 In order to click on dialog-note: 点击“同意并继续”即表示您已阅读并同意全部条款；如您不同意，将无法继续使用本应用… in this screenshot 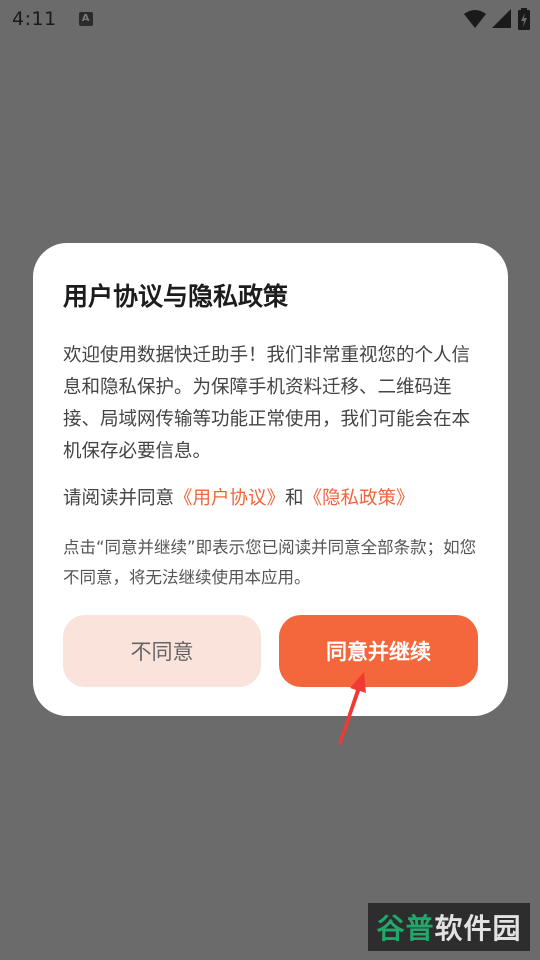, I will do `click(270, 562)`.